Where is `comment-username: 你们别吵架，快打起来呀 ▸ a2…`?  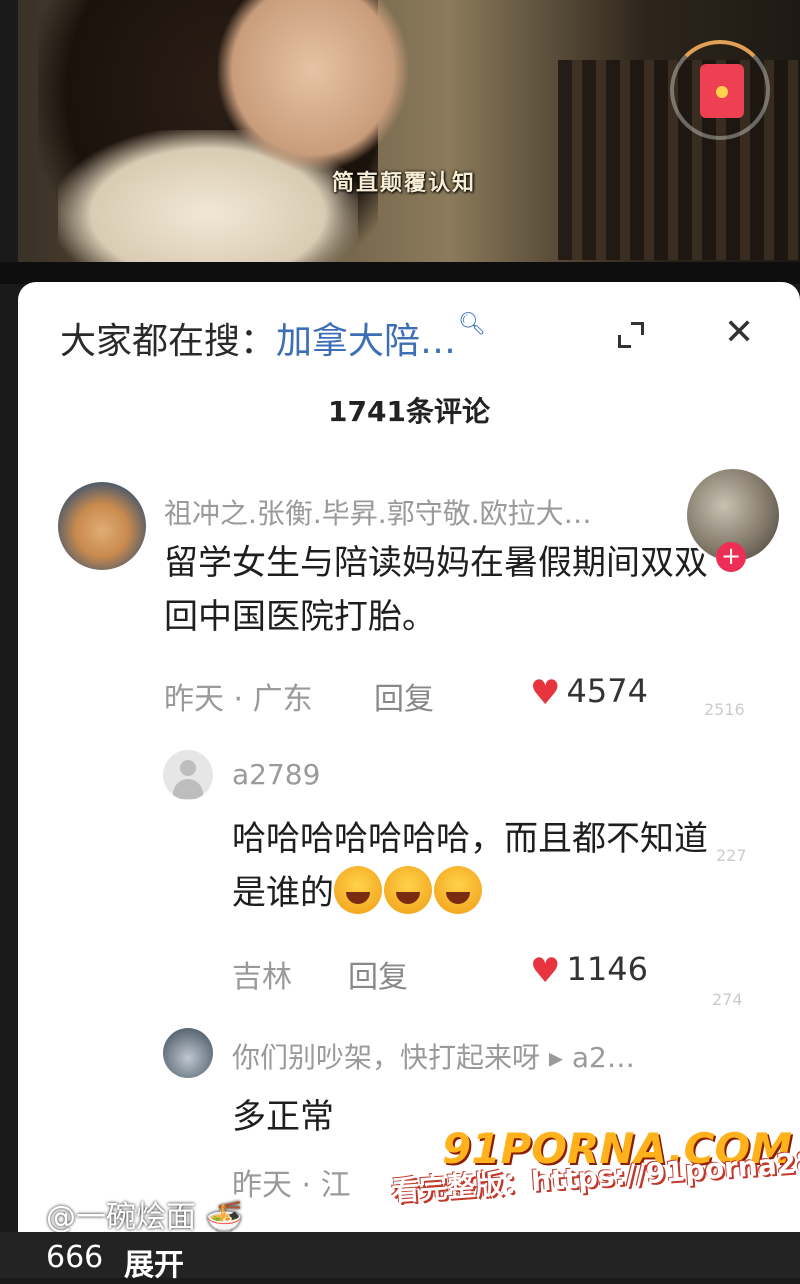
comment-username: 你们别吵架，快打起来呀 ▸ a2… is located at coordinates (433, 1056).